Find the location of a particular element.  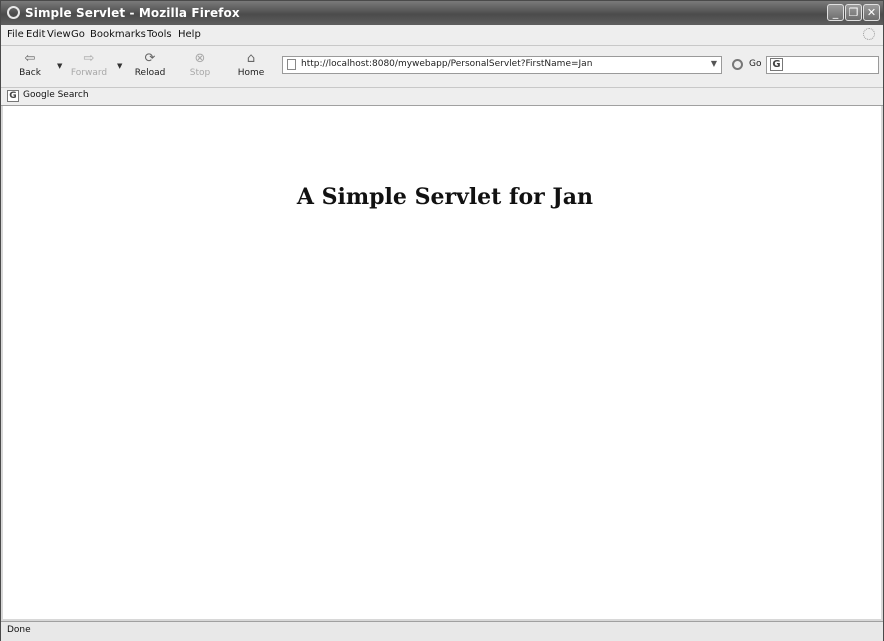

home-button: ⌂ Home is located at coordinates (251, 64).